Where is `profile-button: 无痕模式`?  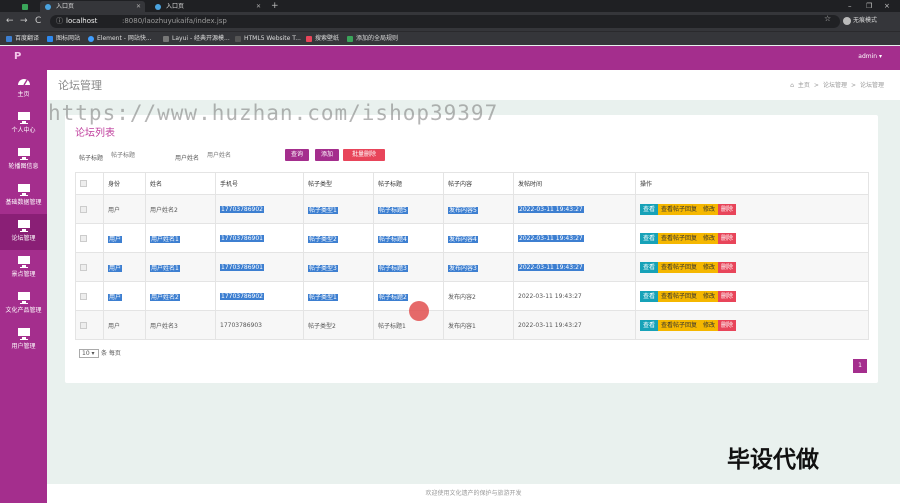 profile-button: 无痕模式 is located at coordinates (860, 20).